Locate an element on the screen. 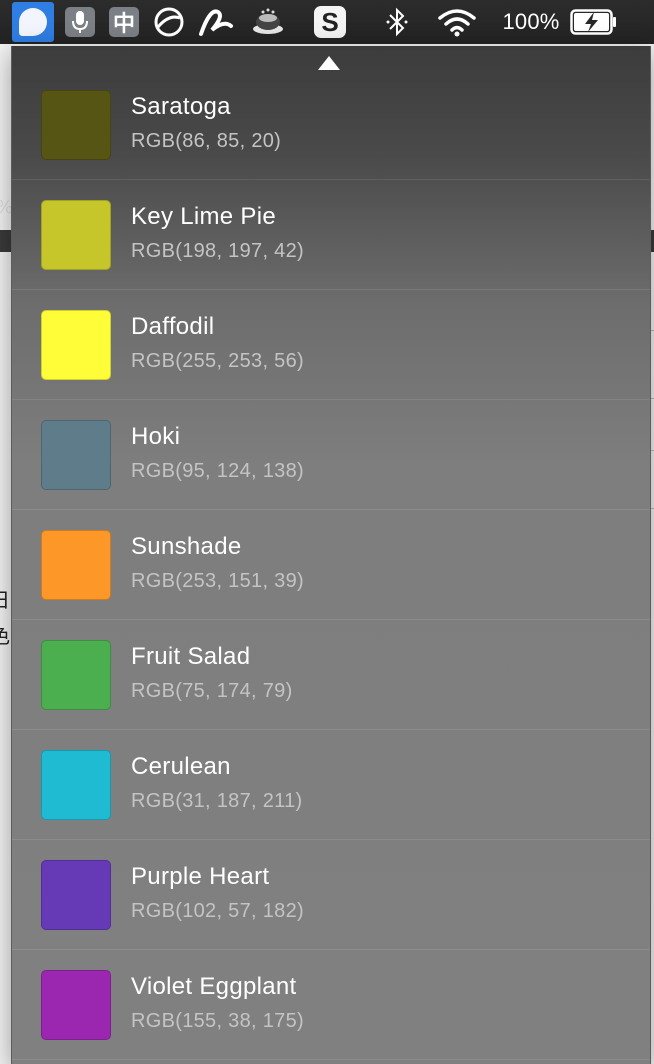 The width and height of the screenshot is (654, 1064). background-text: 日 is located at coordinates (5, 598).